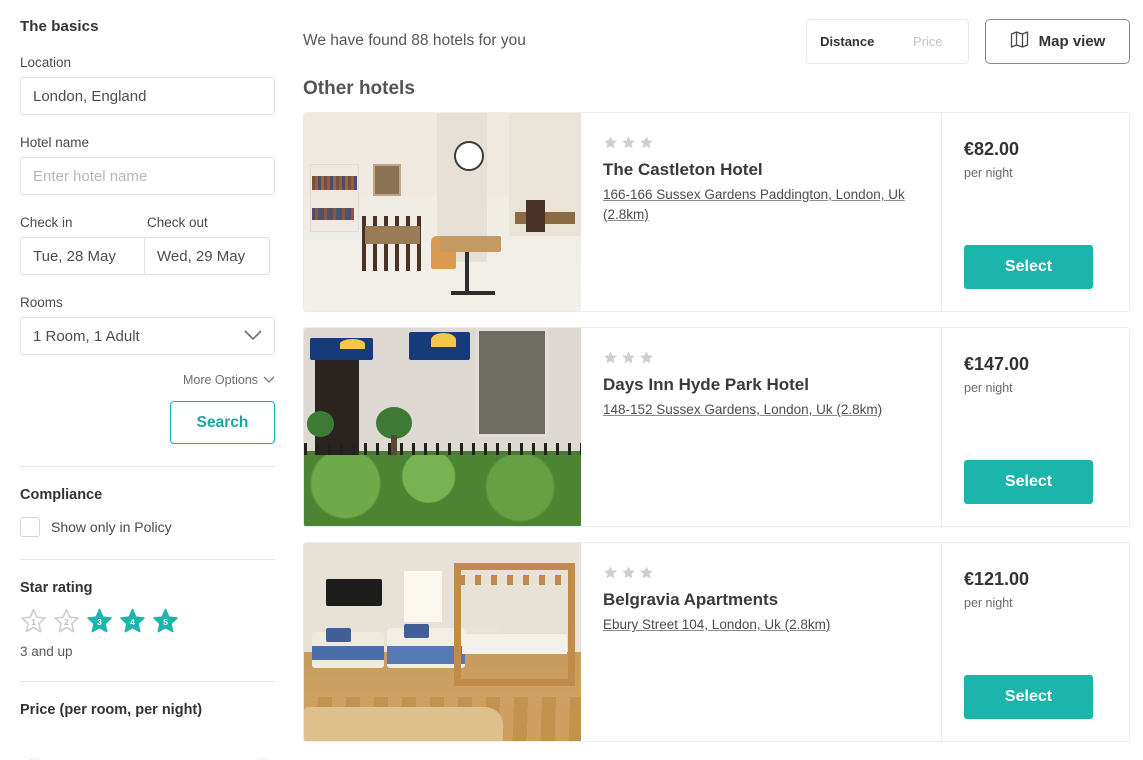  What do you see at coordinates (56, 588) in the screenshot?
I see `star-rating-title: Star rating` at bounding box center [56, 588].